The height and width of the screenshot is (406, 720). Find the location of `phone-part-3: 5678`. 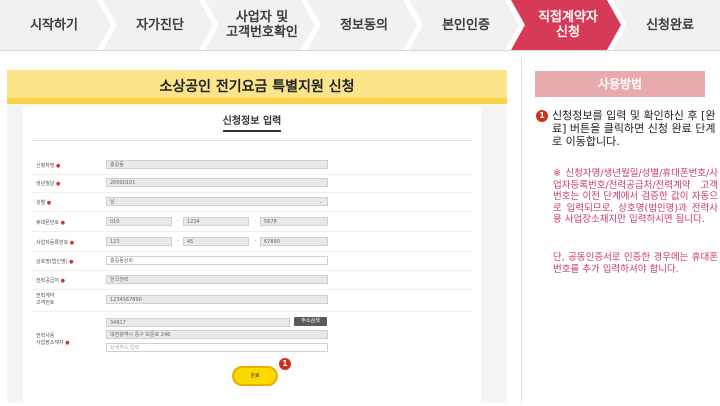

phone-part-3: 5678 is located at coordinates (294, 221).